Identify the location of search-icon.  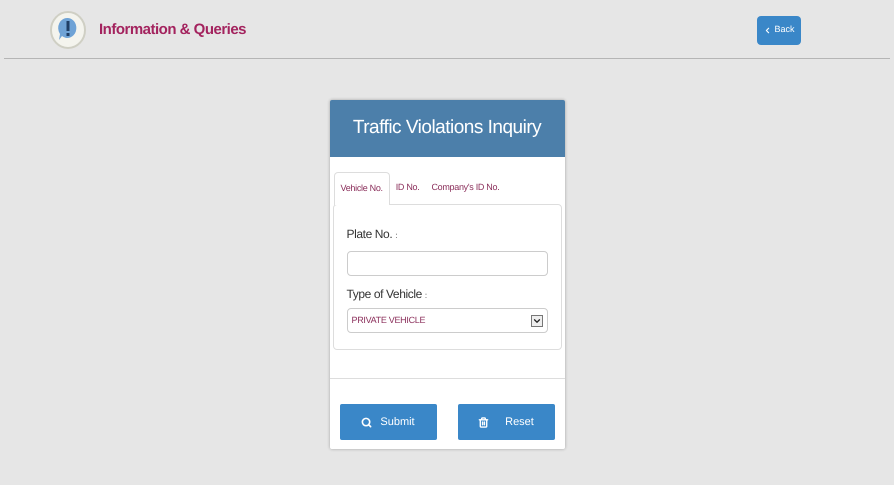
(366, 422).